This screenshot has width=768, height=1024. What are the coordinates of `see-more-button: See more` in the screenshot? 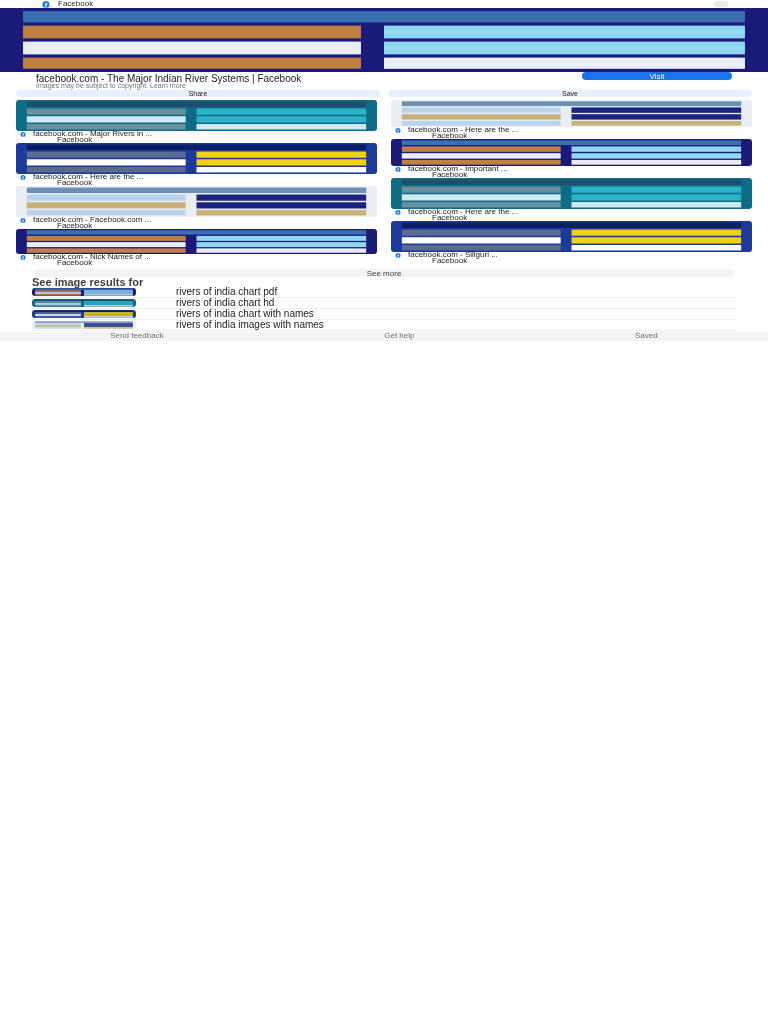 It's located at (384, 273).